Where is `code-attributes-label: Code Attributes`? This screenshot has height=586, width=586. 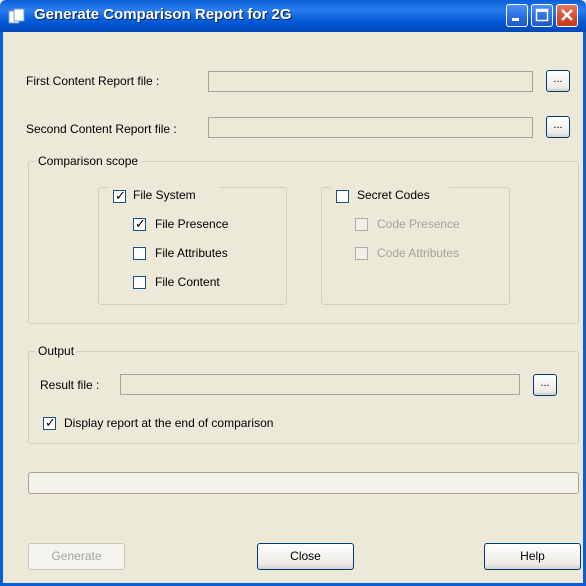
code-attributes-label: Code Attributes is located at coordinates (418, 253).